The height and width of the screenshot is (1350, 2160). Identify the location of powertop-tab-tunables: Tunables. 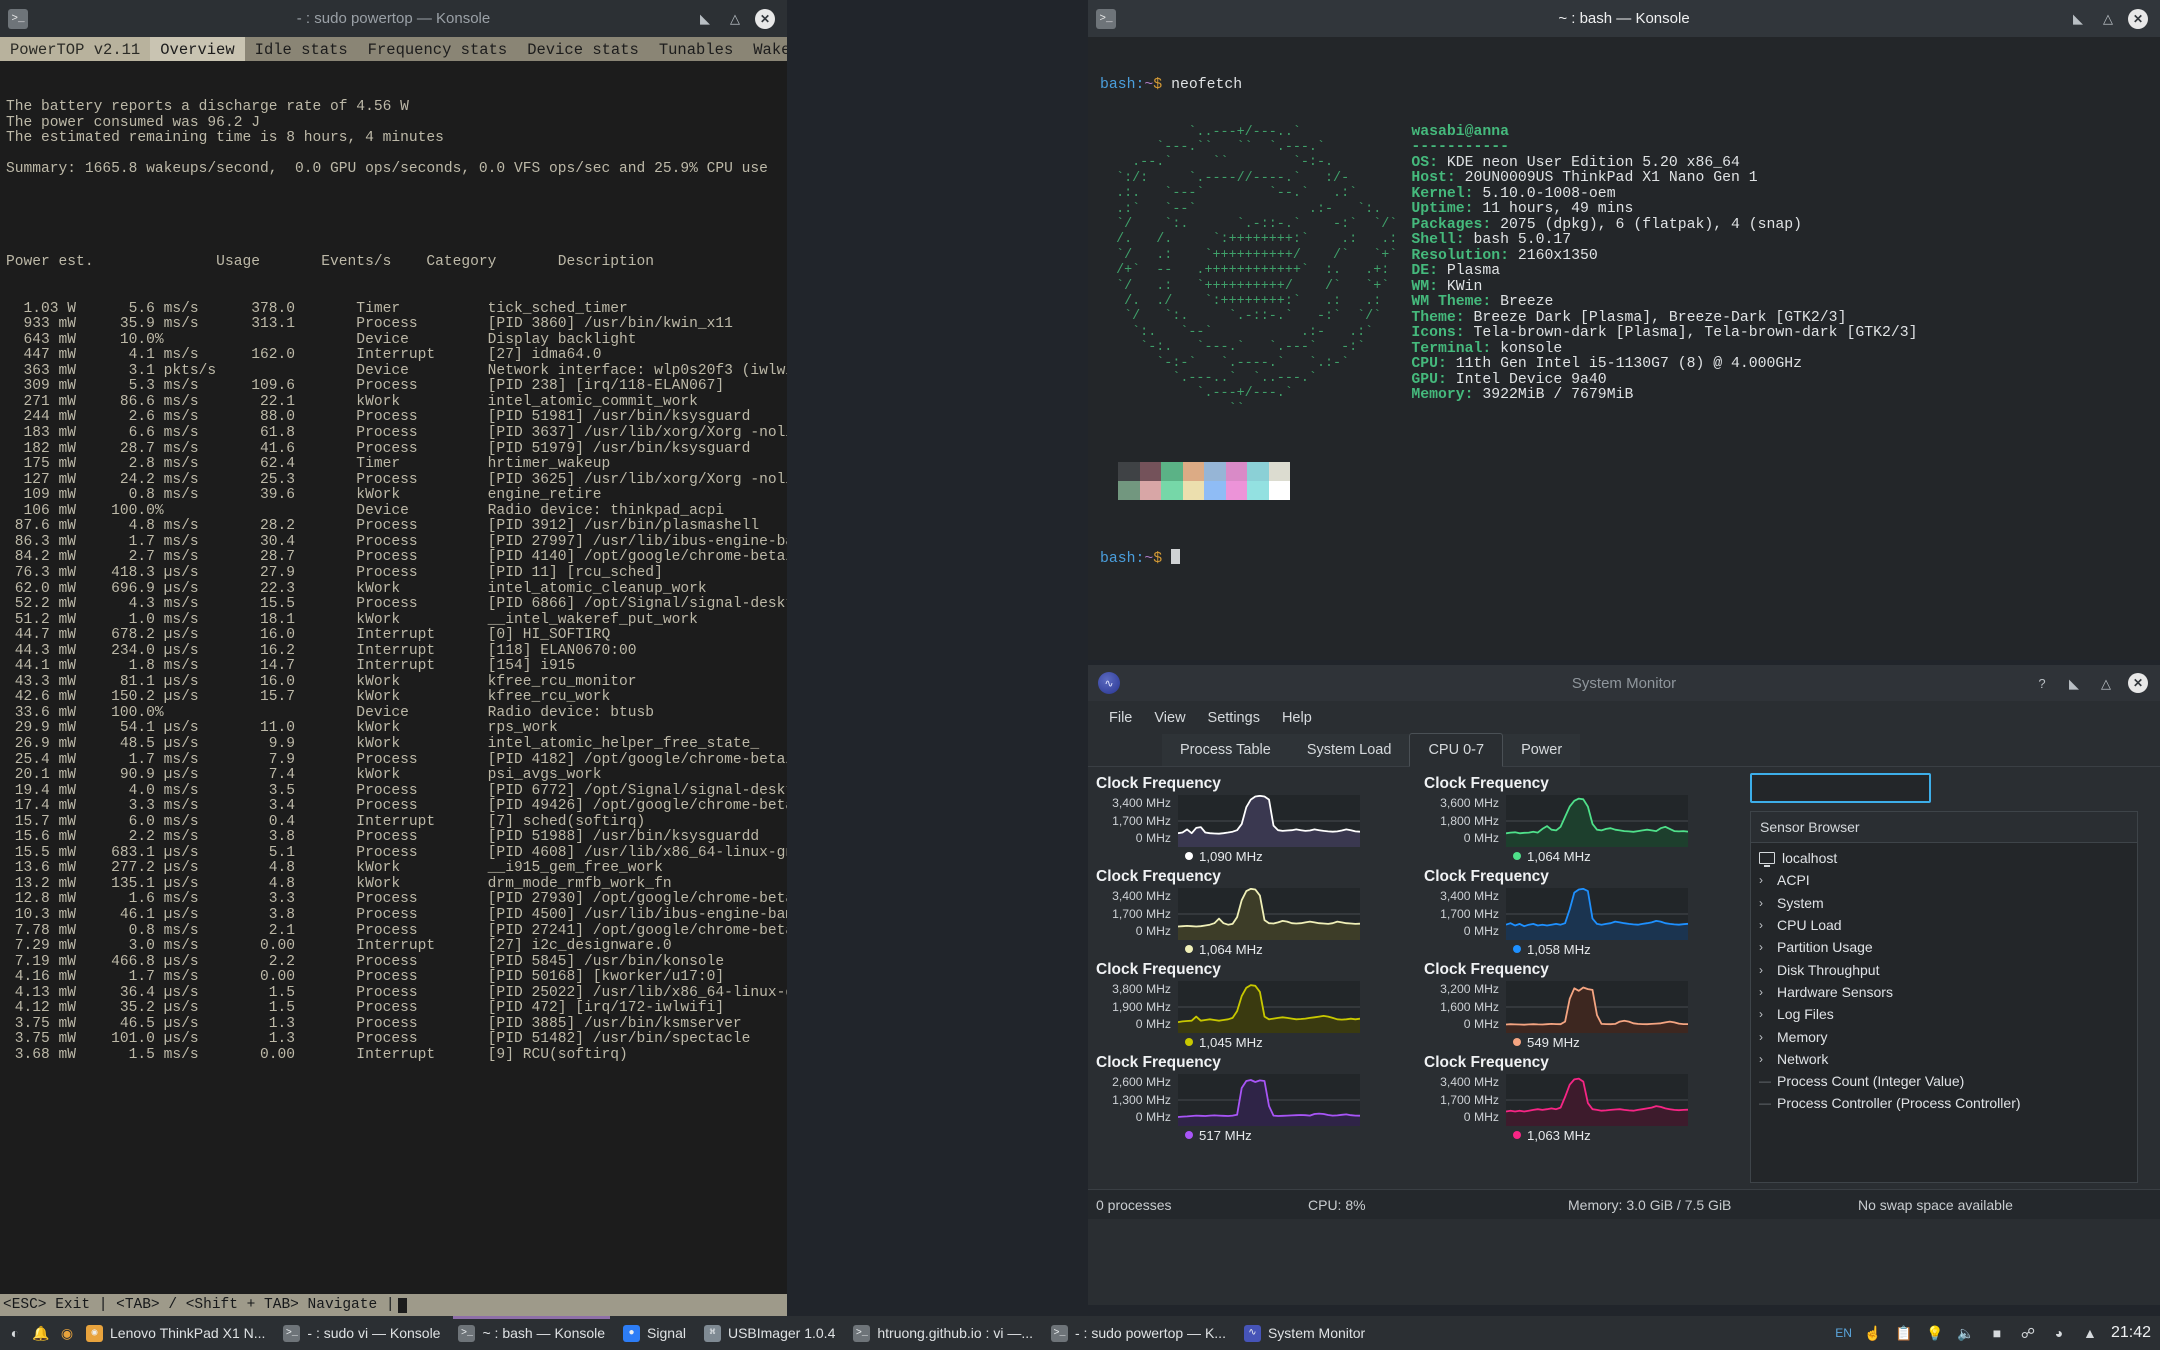
(696, 49).